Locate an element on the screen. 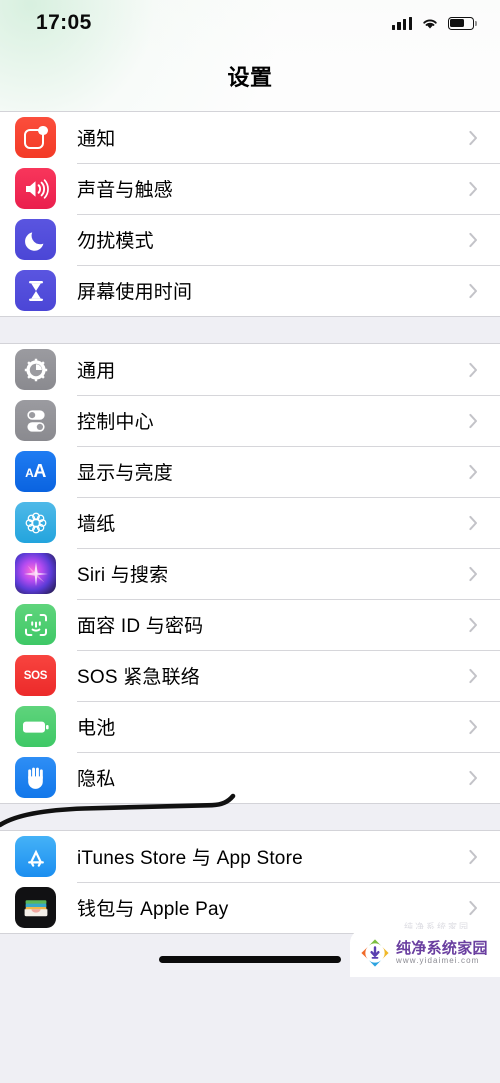 This screenshot has width=500, height=1083. settings-row-label: 勿扰模式 is located at coordinates (115, 241).